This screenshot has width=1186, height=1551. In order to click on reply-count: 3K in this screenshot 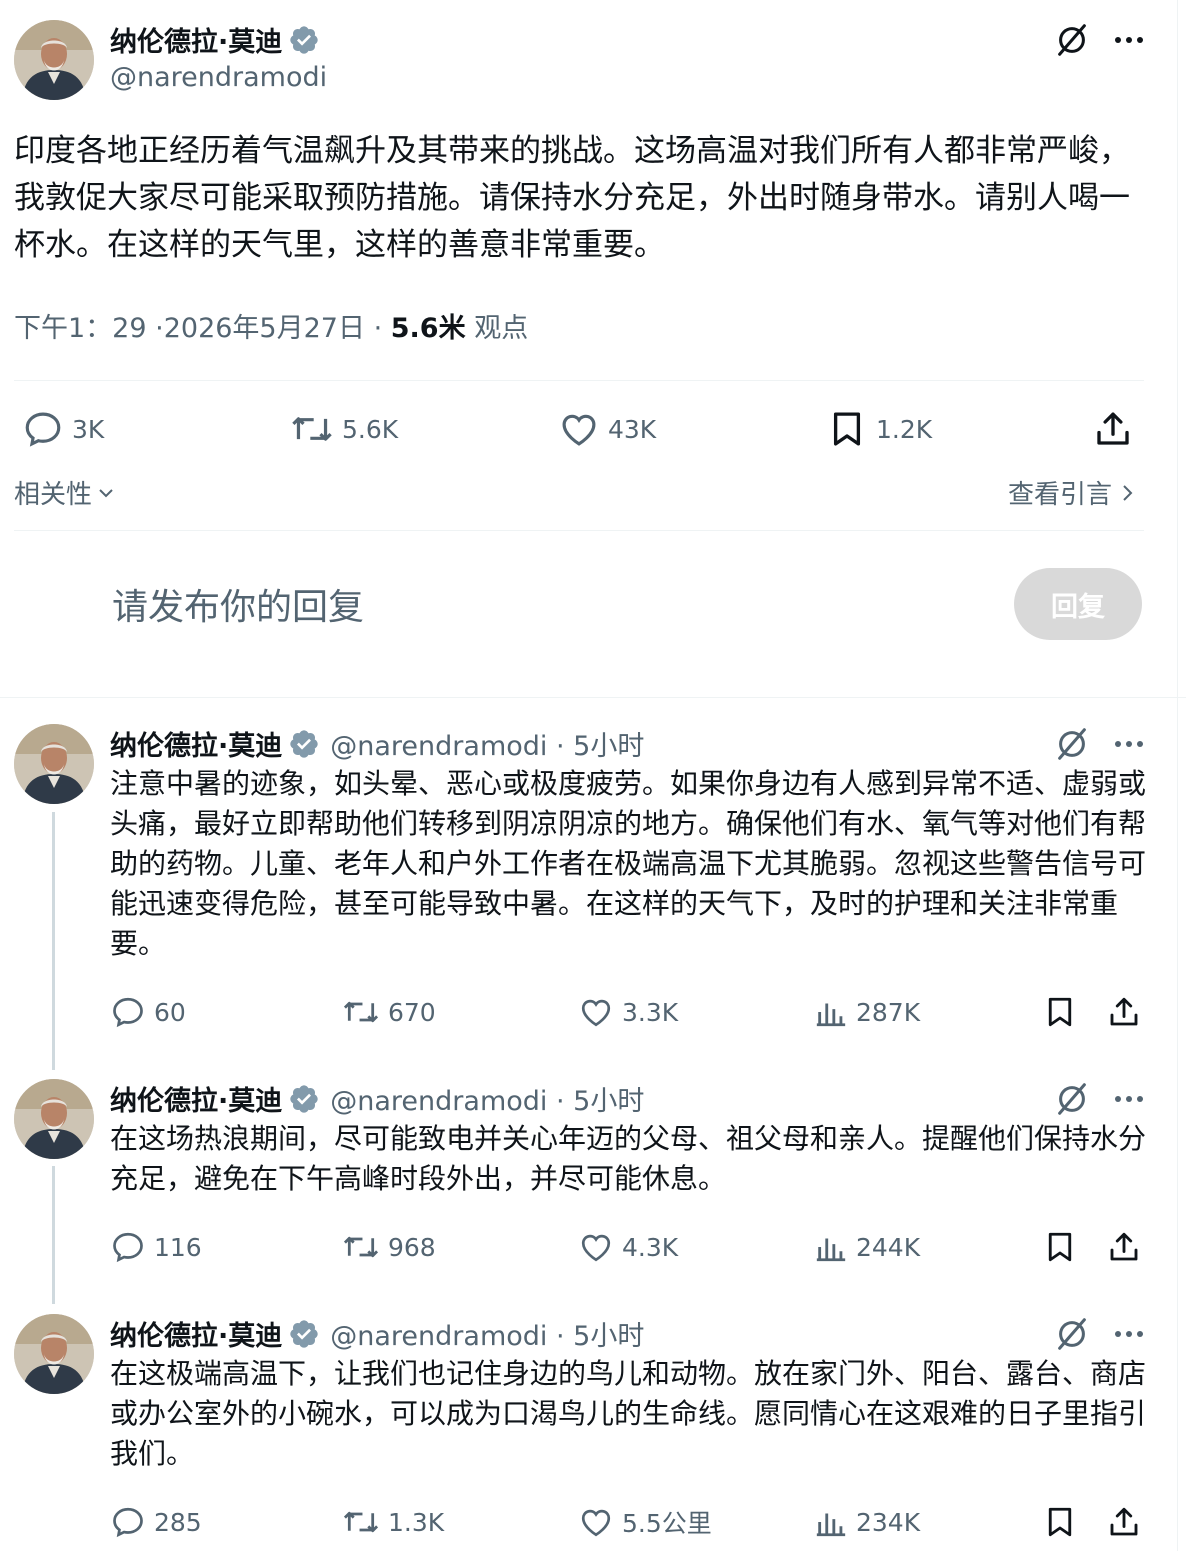, I will do `click(88, 429)`.